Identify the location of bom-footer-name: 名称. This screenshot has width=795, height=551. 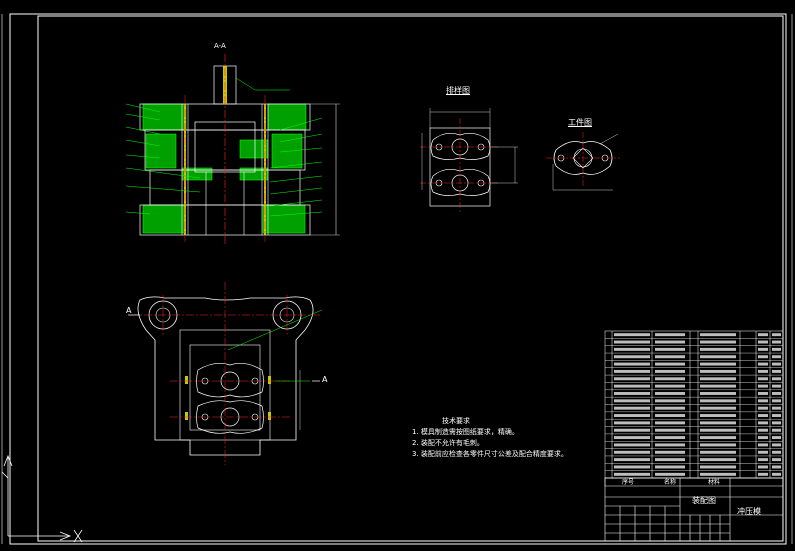
(670, 482).